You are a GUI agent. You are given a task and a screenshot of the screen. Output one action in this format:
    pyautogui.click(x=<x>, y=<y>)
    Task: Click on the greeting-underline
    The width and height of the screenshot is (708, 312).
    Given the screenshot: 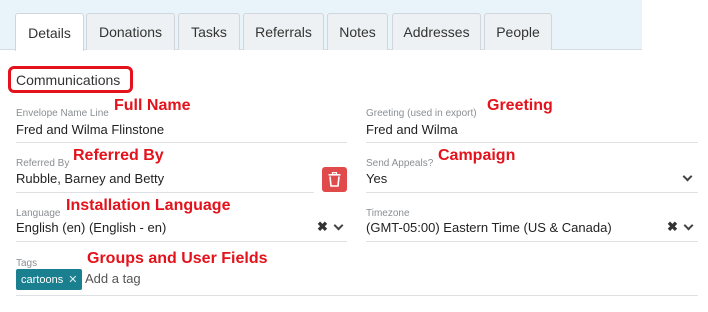 What is the action you would take?
    pyautogui.click(x=532, y=142)
    